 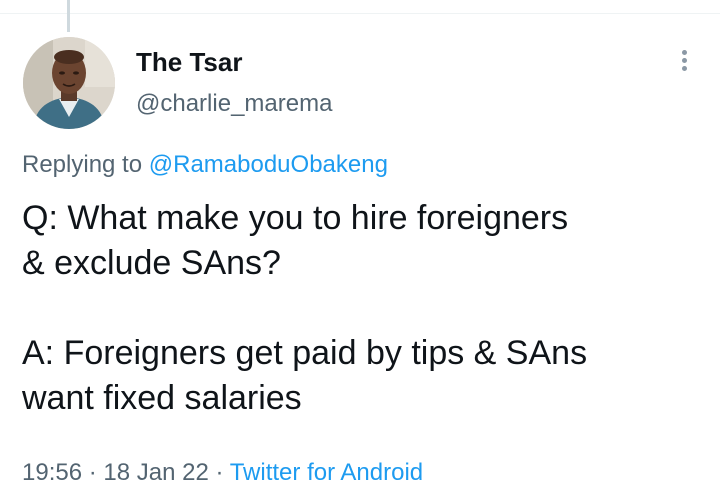 What do you see at coordinates (234, 104) in the screenshot?
I see `author-handle: @charlie_marema` at bounding box center [234, 104].